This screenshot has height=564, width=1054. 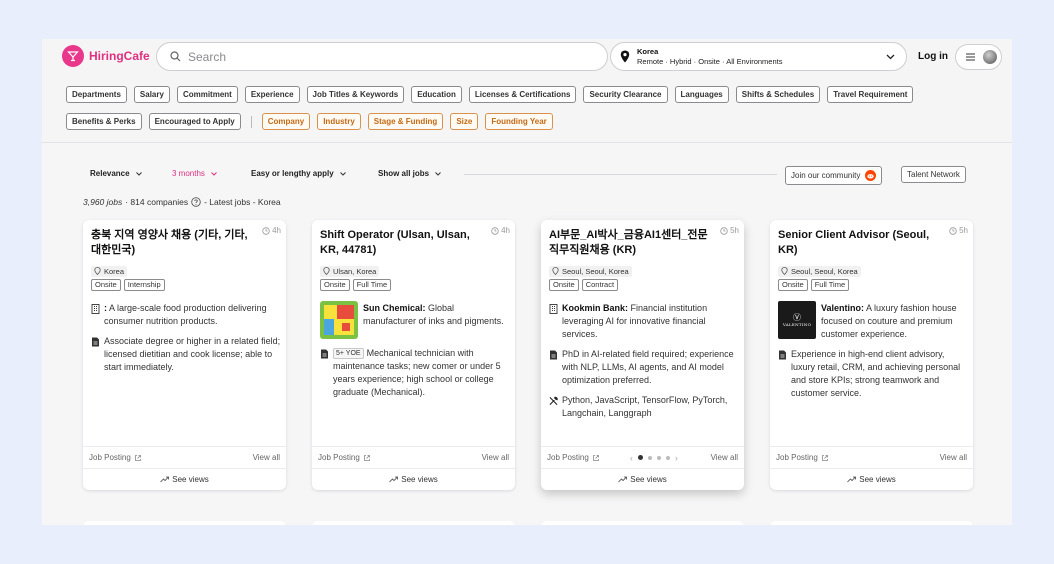 I want to click on filter-languages: Languages, so click(x=701, y=94).